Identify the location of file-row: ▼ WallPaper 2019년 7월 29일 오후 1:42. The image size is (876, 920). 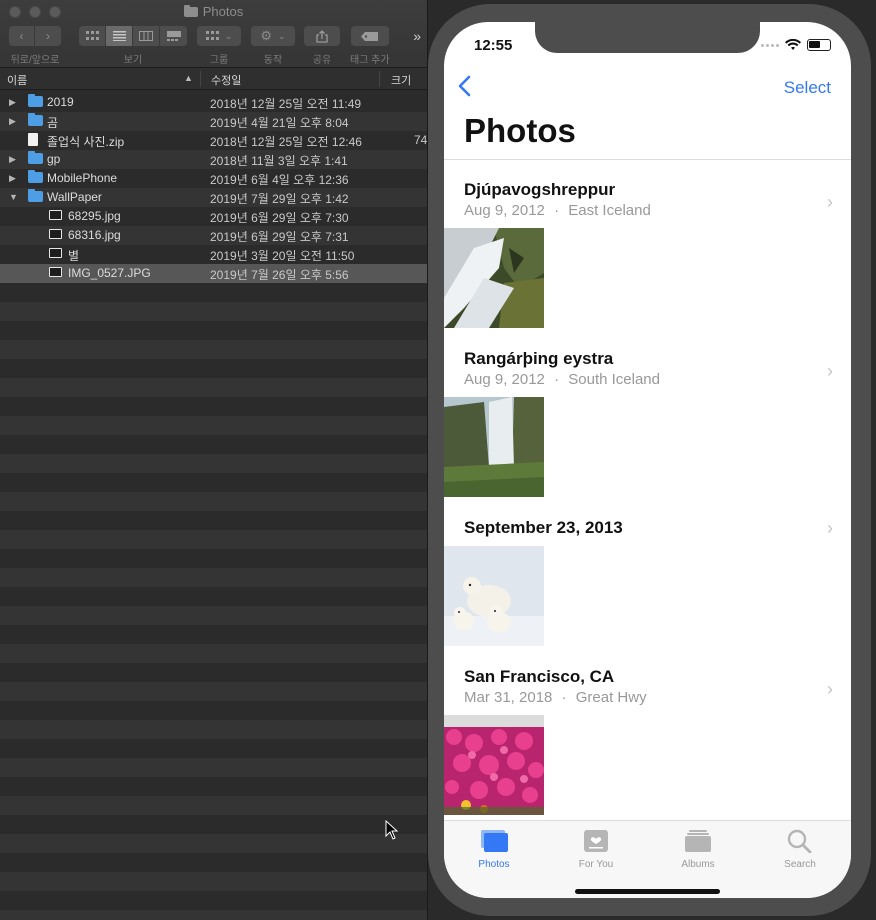
(213, 197).